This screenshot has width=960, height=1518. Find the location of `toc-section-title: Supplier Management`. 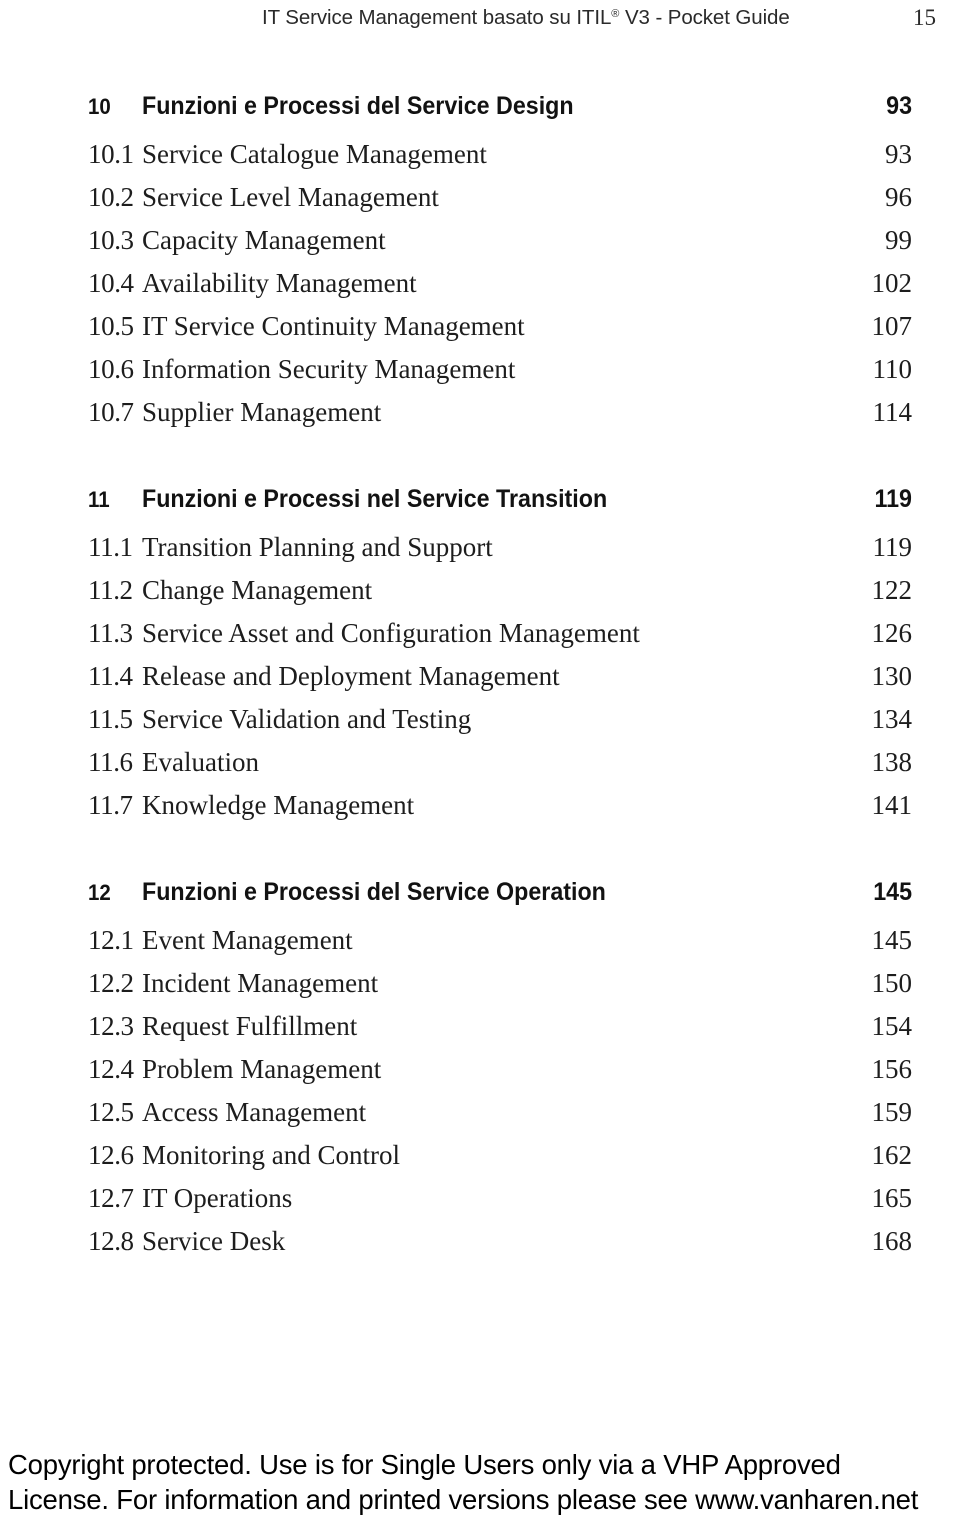

toc-section-title: Supplier Management is located at coordinates (262, 412).